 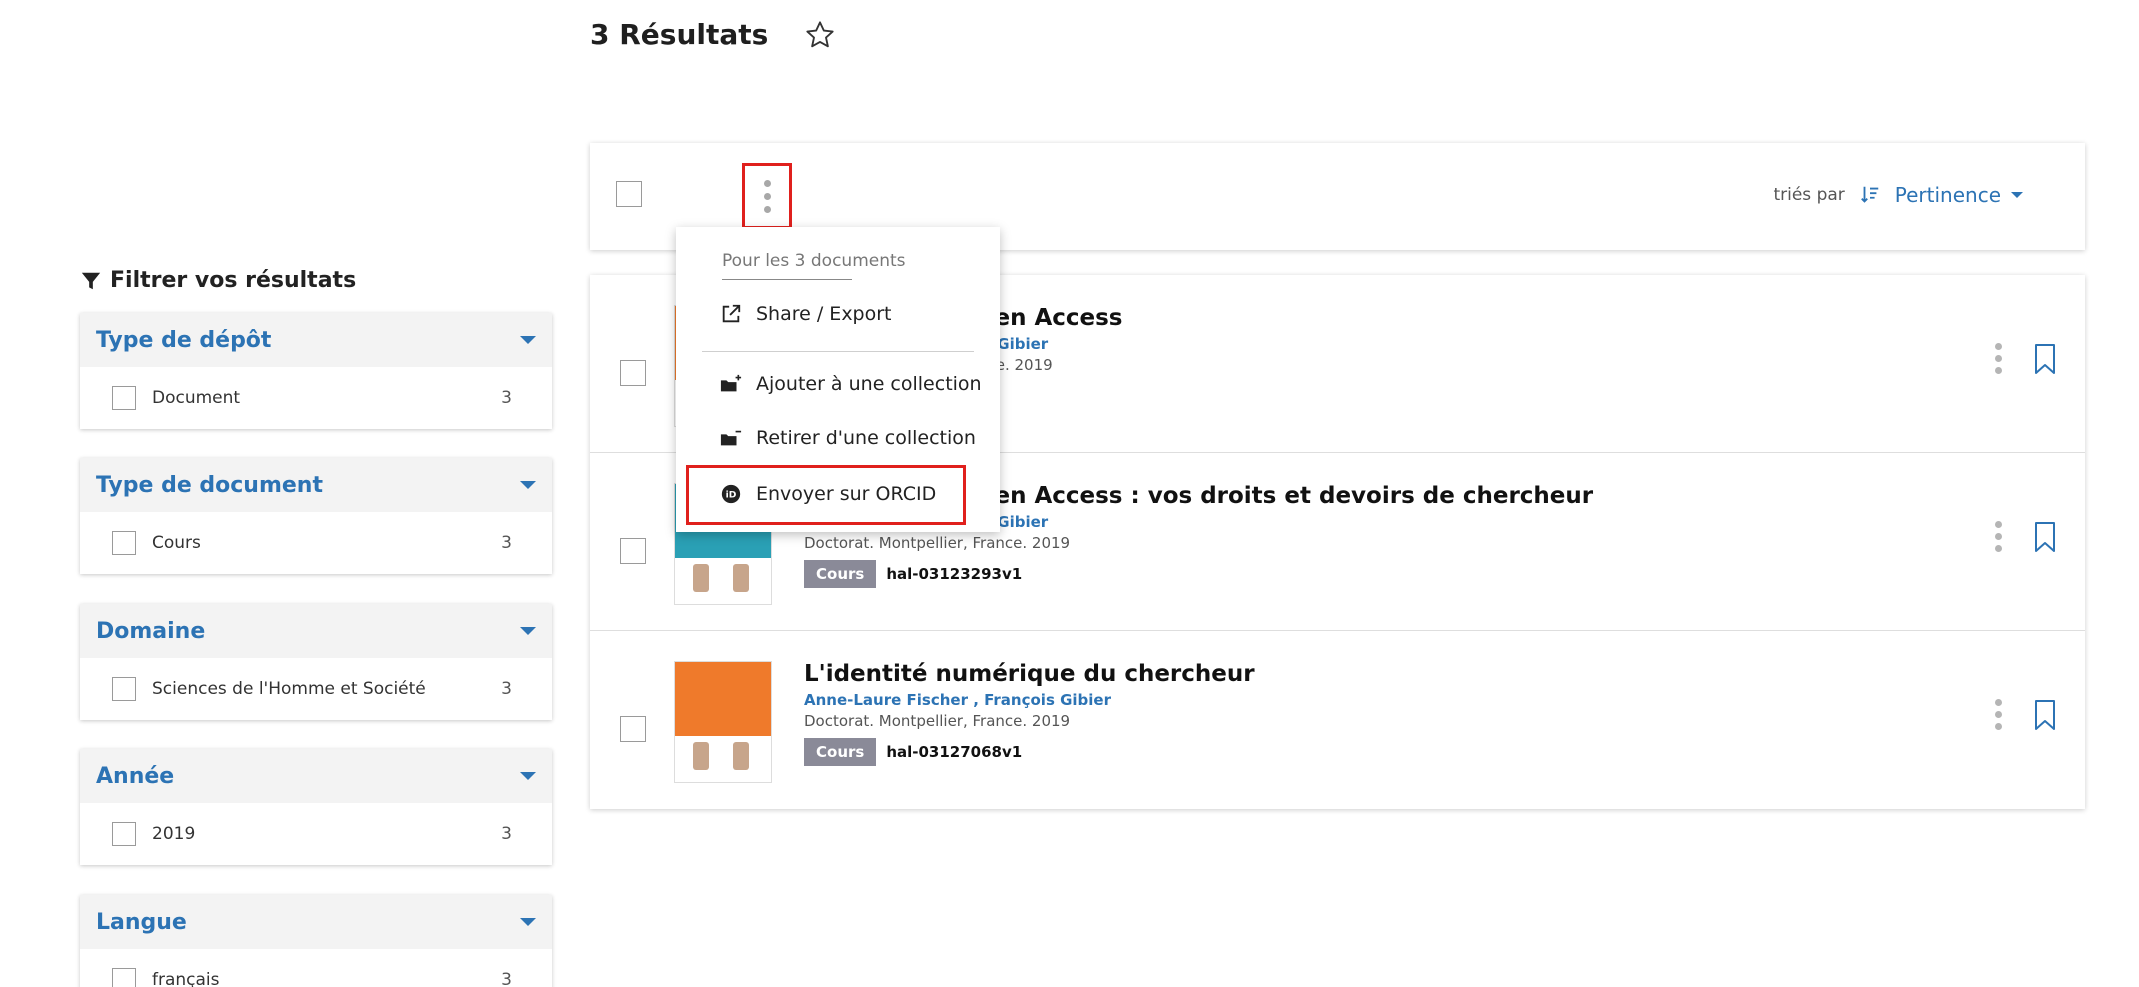 I want to click on facet-option-label: français, so click(x=186, y=978).